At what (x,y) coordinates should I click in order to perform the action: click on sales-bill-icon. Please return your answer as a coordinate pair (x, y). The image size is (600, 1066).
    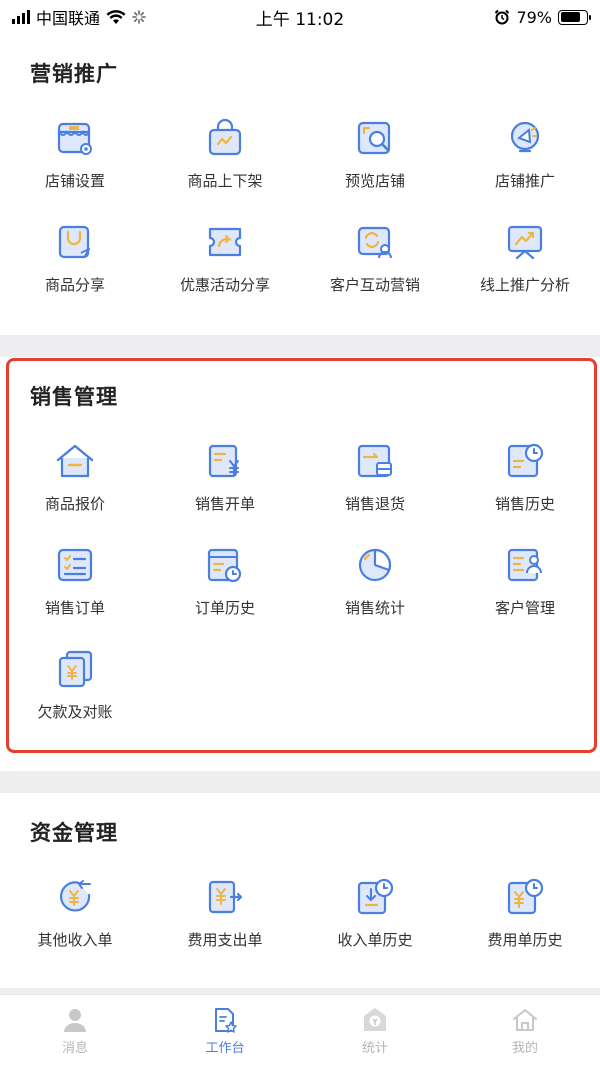
    Looking at the image, I should click on (223, 461).